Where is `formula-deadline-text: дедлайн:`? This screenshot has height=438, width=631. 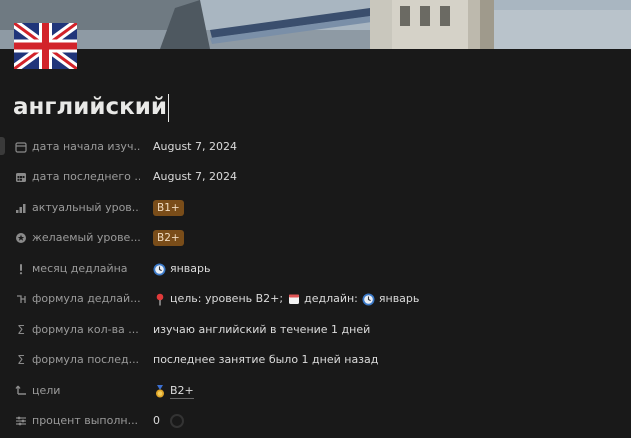
formula-deadline-text: дедлайн: is located at coordinates (331, 298).